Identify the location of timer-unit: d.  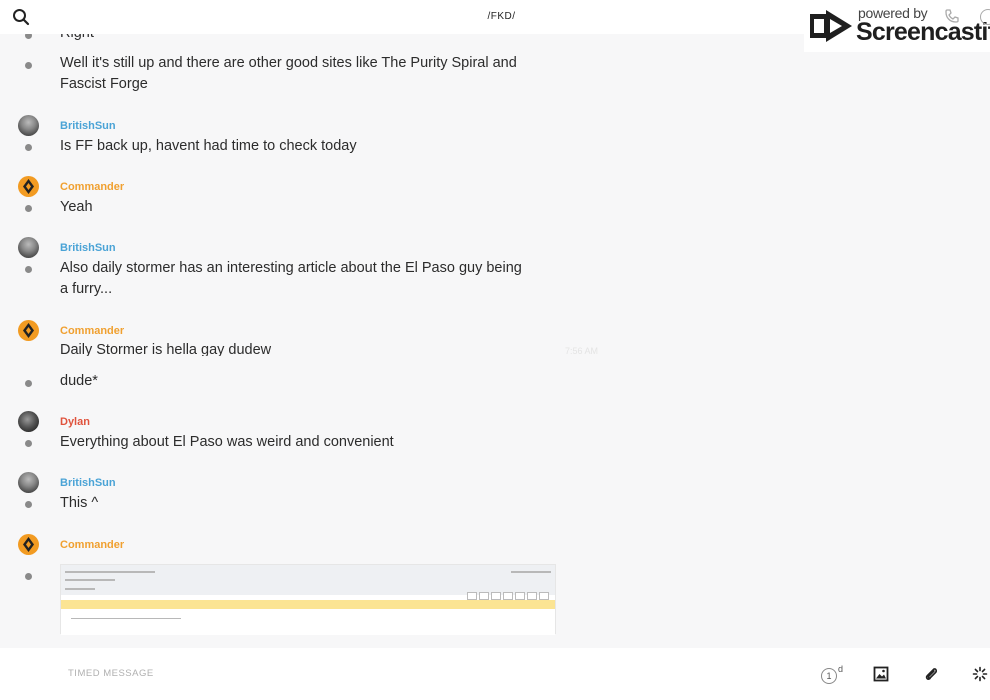
(841, 669).